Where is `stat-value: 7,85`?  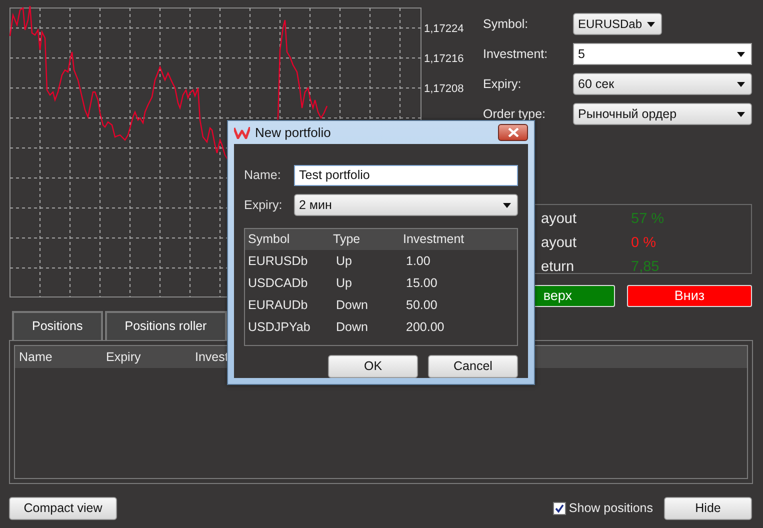
stat-value: 7,85 is located at coordinates (645, 267).